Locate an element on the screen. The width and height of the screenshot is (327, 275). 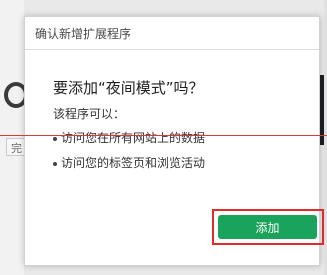
dialog-titlebar: 确认新增扩展程序 is located at coordinates (172, 33).